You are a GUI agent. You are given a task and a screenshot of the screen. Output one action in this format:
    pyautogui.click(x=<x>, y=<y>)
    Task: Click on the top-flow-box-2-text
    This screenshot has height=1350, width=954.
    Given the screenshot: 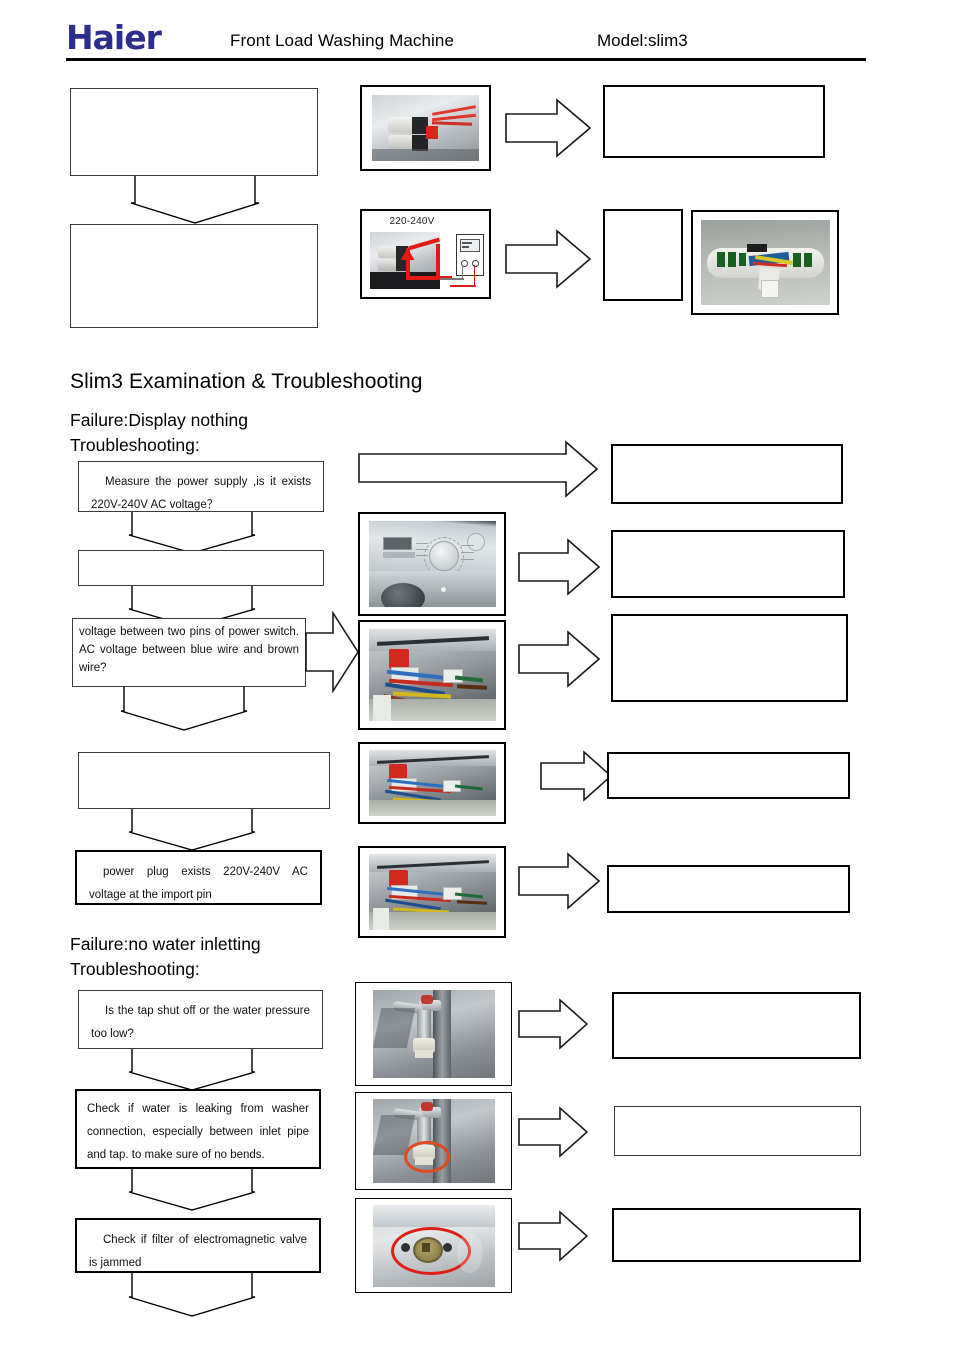 What is the action you would take?
    pyautogui.click(x=194, y=276)
    